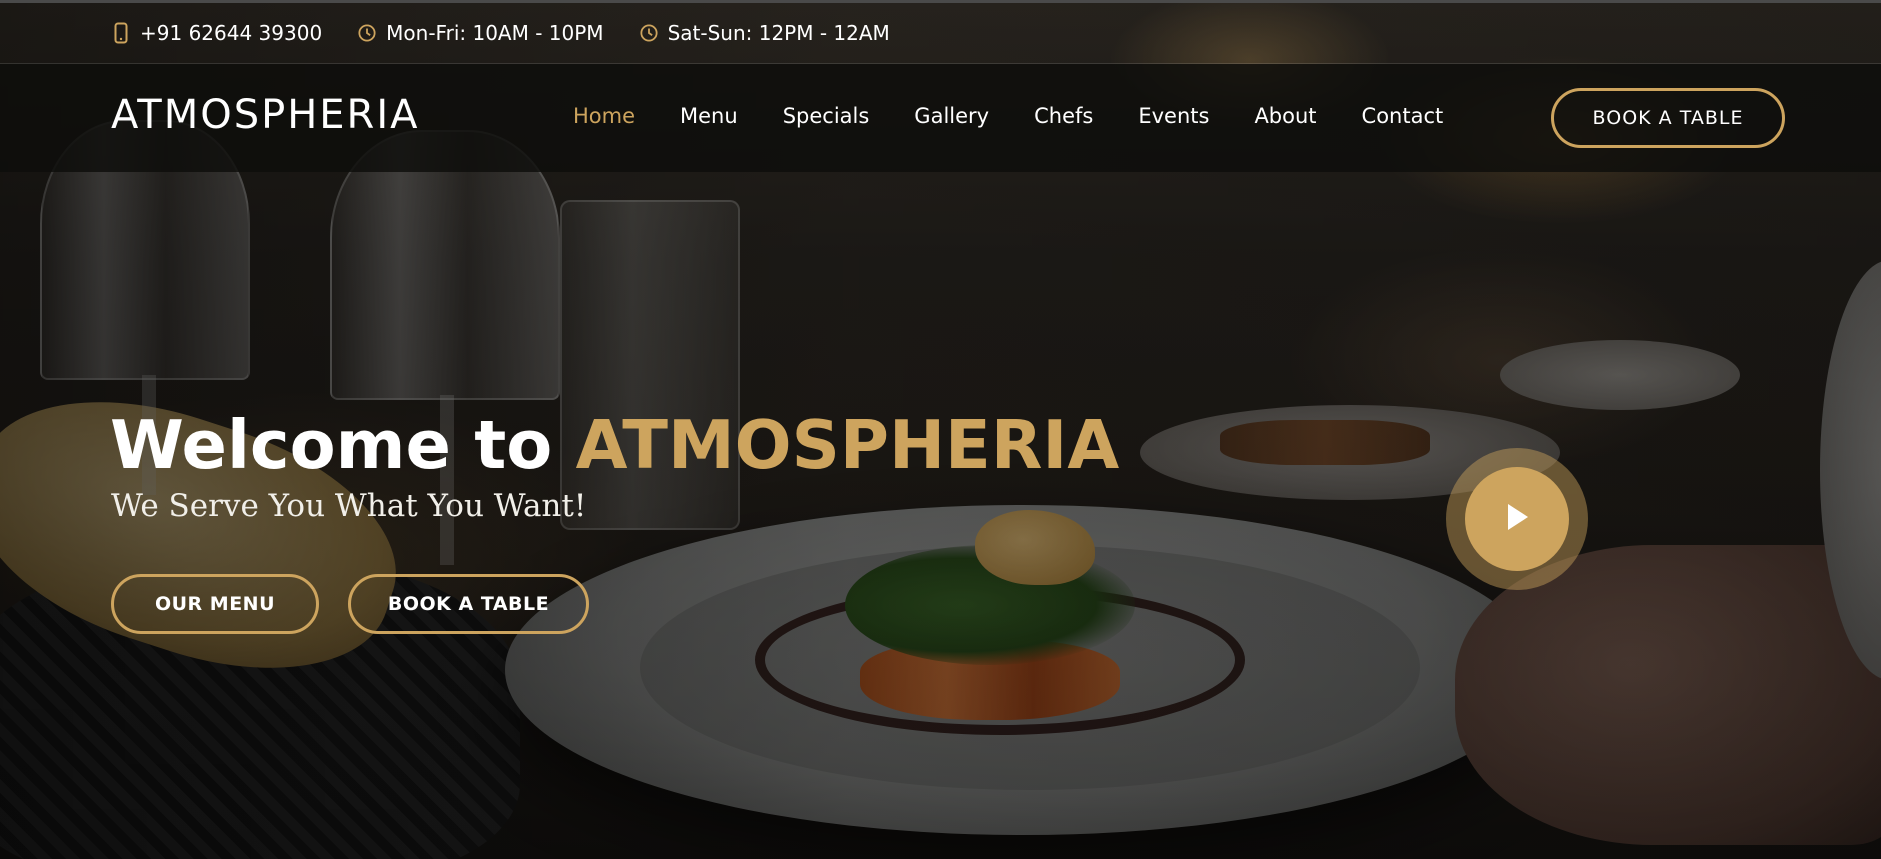  I want to click on weekend-hours-text: Sat-Sun: 12PM - 12AM, so click(778, 33).